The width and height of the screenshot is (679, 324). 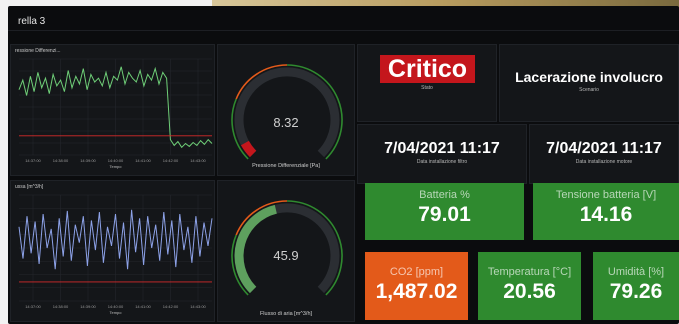 I want to click on gauge-track, so click(x=287, y=112).